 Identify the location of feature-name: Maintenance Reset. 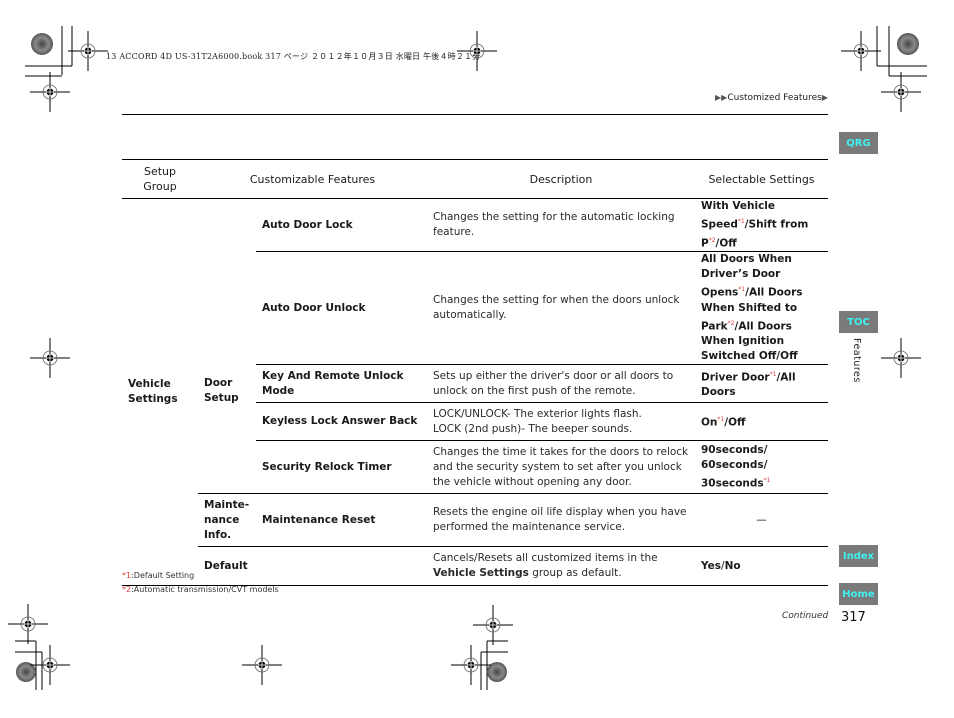
(341, 520).